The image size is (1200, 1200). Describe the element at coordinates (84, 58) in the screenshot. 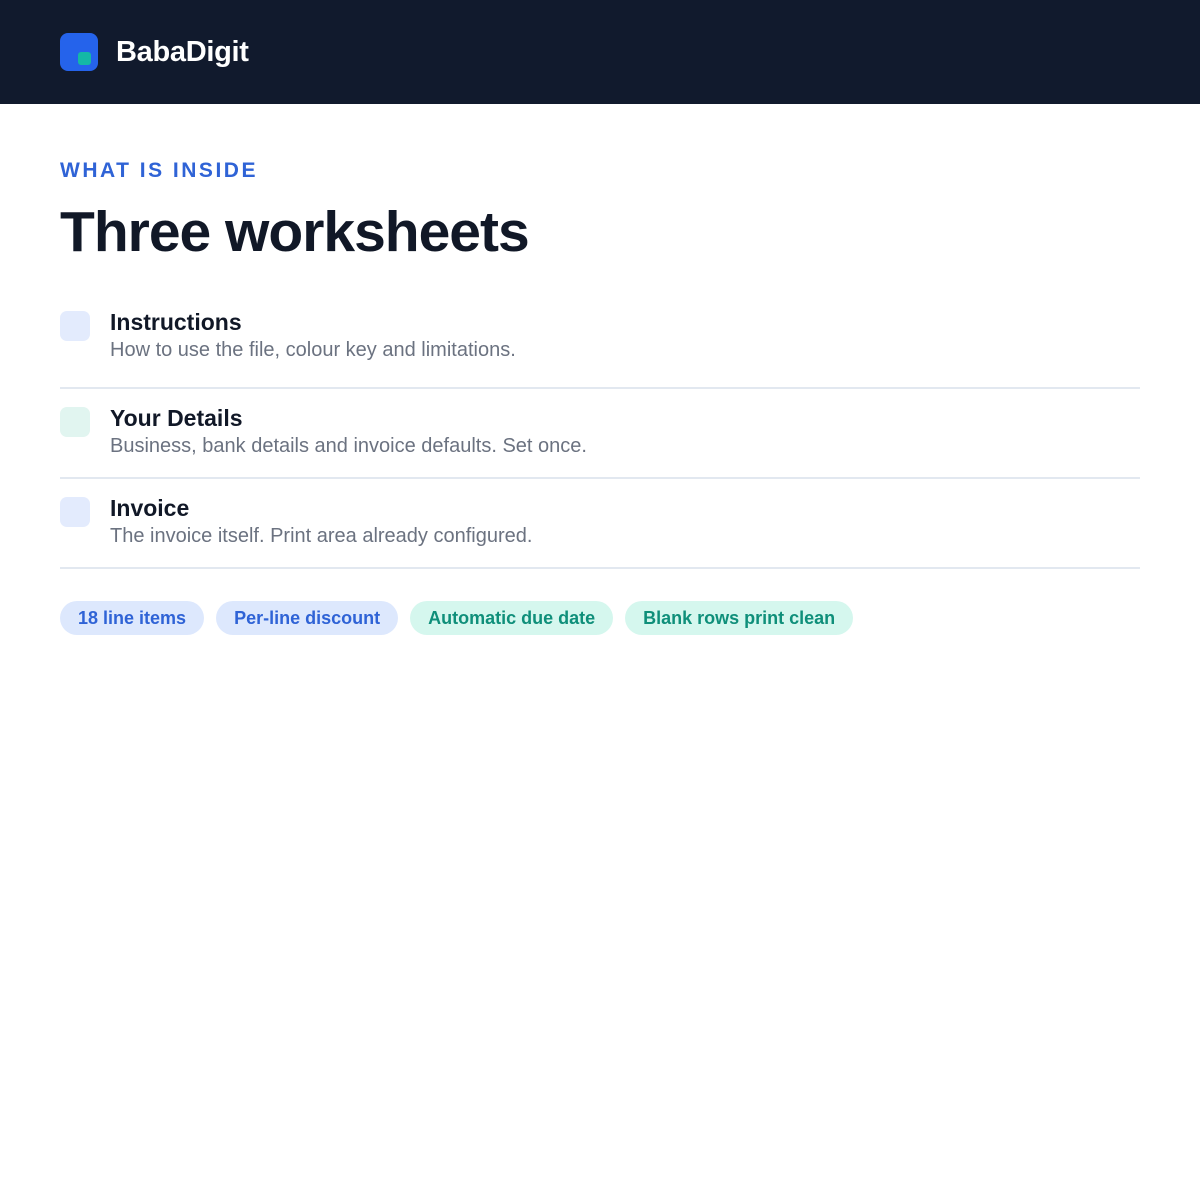

I see `logo-accent` at that location.